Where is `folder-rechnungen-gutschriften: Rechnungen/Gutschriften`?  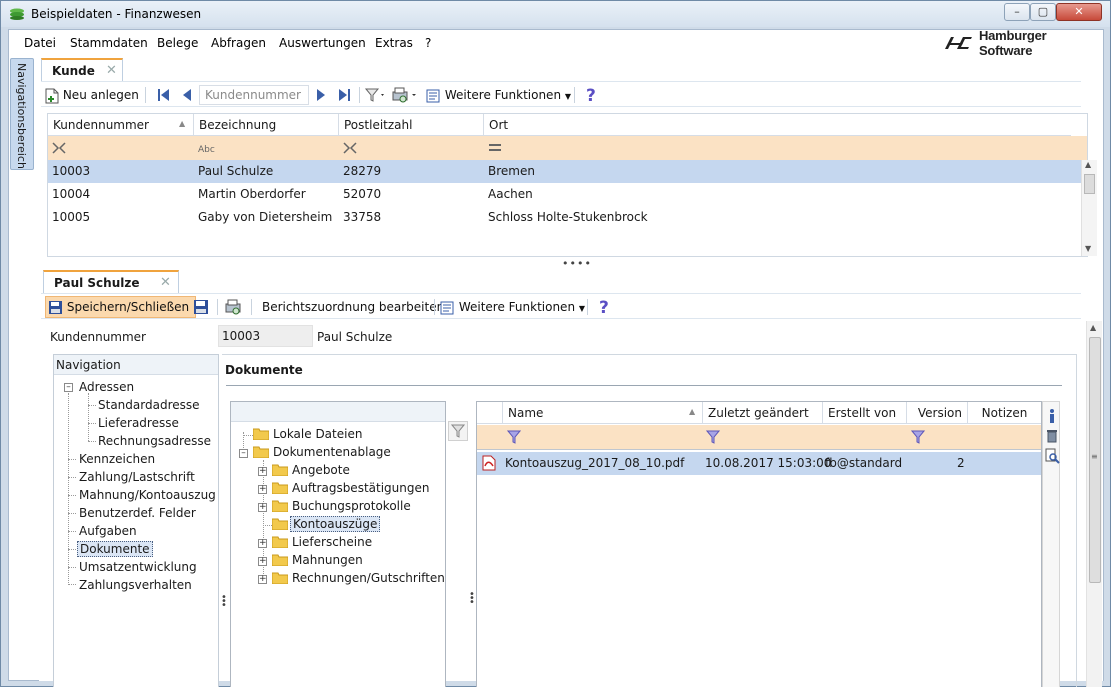 folder-rechnungen-gutschriften: Rechnungen/Gutschriften is located at coordinates (368, 578).